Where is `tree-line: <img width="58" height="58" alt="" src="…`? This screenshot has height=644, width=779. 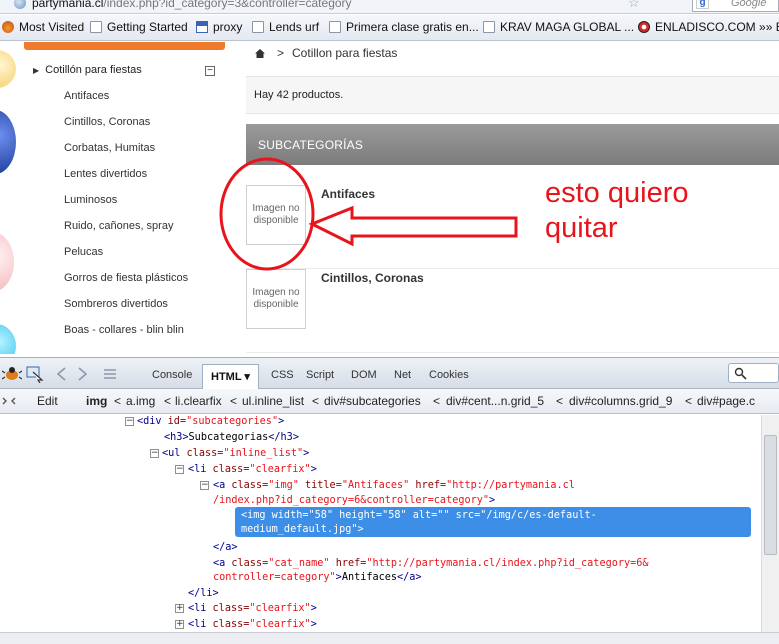
tree-line: <img width="58" height="58" alt="" src="… is located at coordinates (419, 515).